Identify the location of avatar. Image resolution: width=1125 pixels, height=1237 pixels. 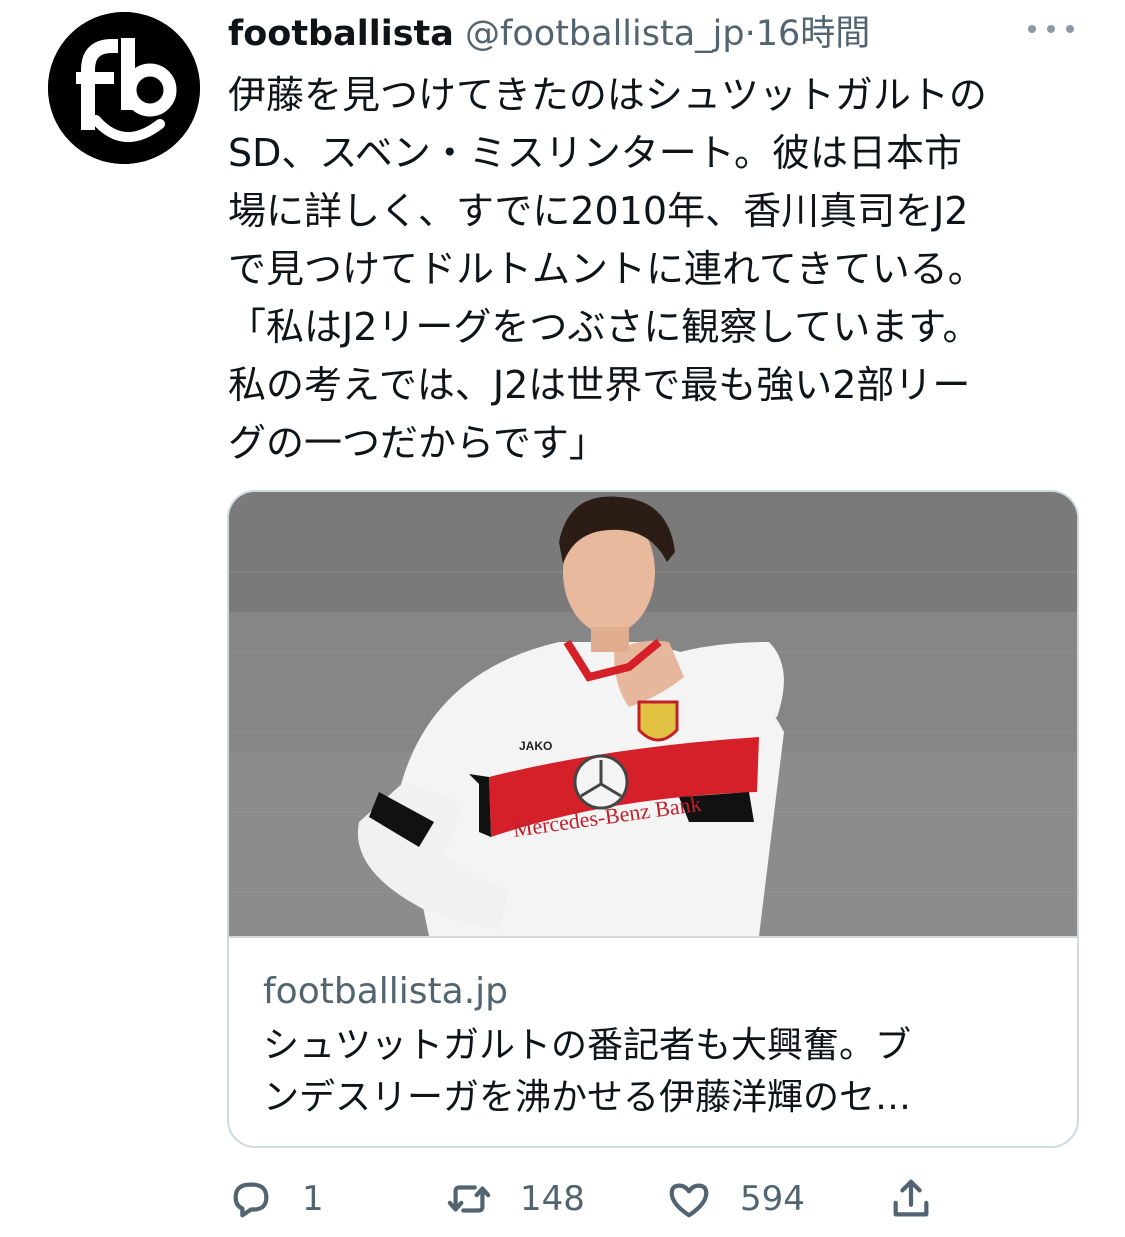
(124, 88).